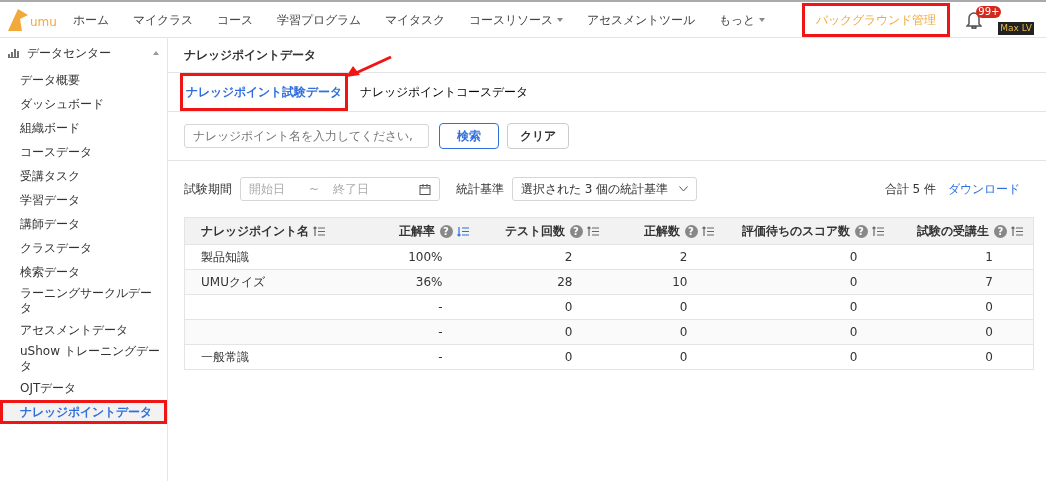 The height and width of the screenshot is (481, 1046). I want to click on sidebar-item: 検索データ, so click(83, 272).